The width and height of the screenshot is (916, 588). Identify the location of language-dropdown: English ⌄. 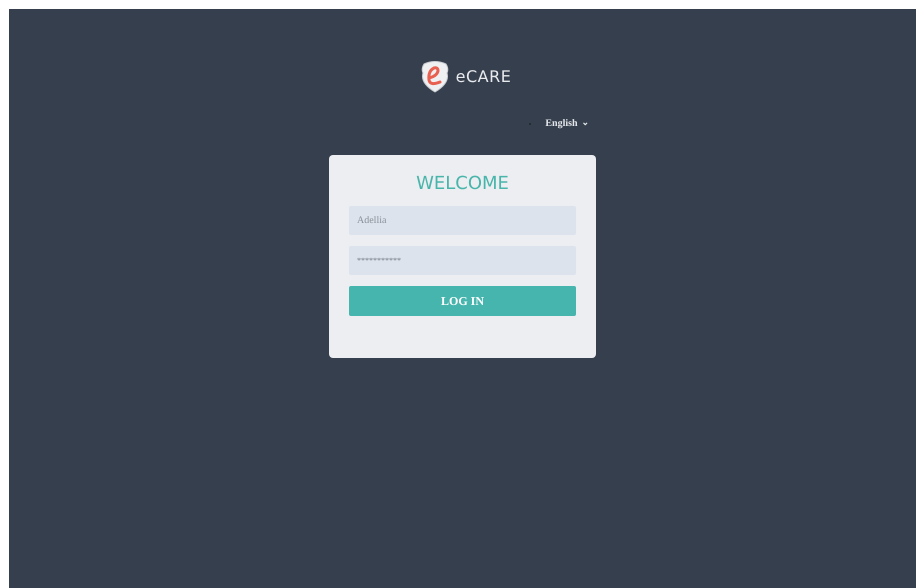
(567, 123).